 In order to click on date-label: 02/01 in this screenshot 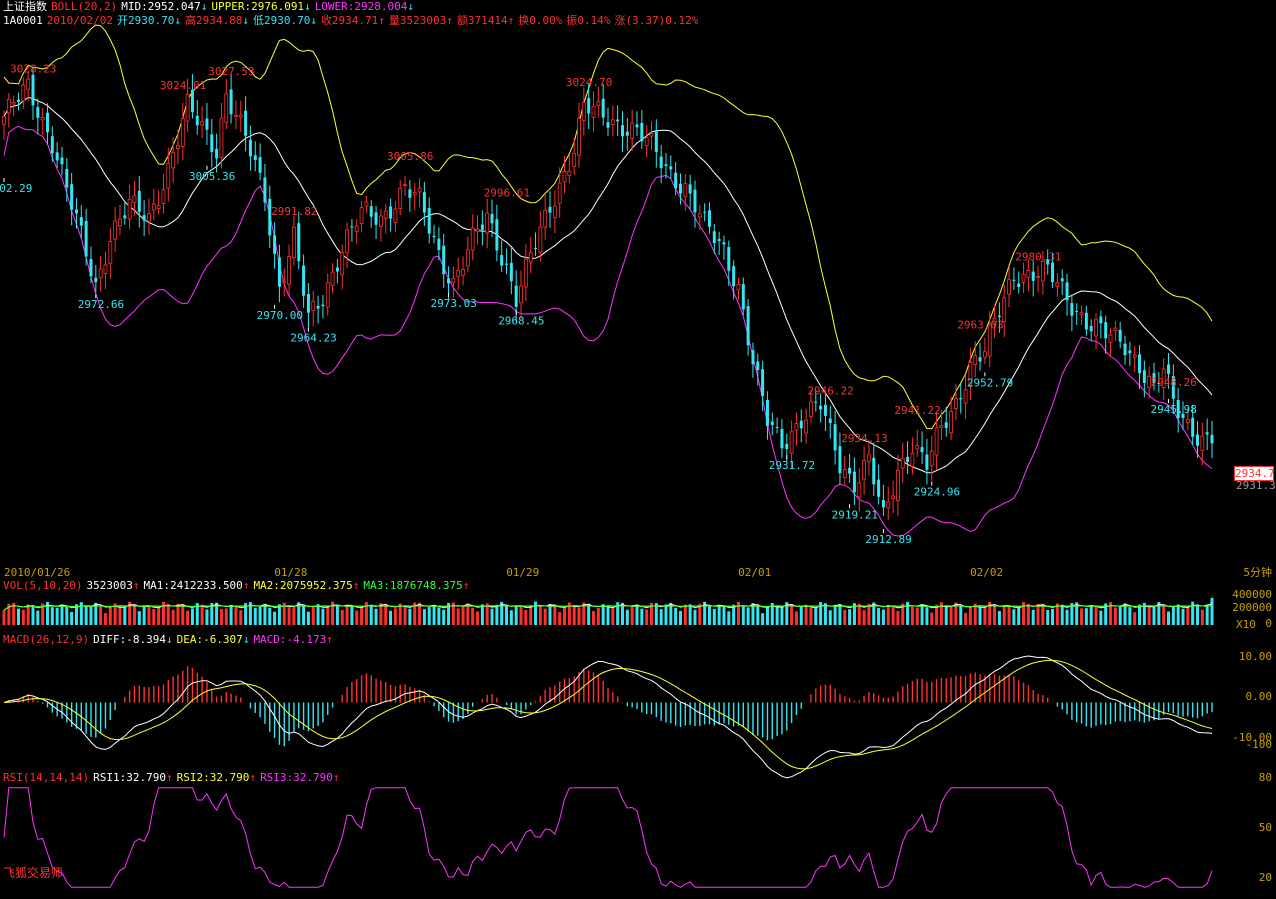, I will do `click(754, 572)`.